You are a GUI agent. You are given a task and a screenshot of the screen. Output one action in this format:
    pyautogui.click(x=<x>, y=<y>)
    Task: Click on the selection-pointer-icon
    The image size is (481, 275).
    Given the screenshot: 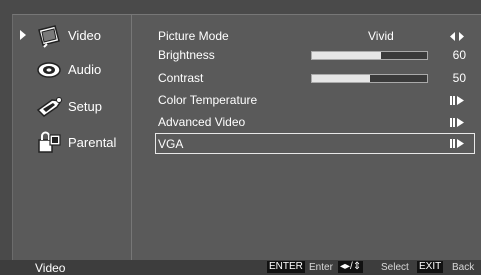 What is the action you would take?
    pyautogui.click(x=23, y=35)
    